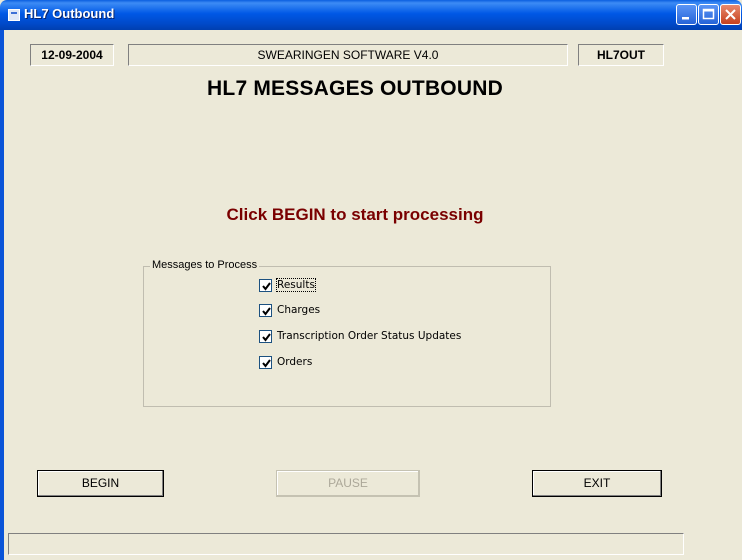 This screenshot has height=560, width=742. I want to click on exit-button-label: EXIT, so click(597, 483).